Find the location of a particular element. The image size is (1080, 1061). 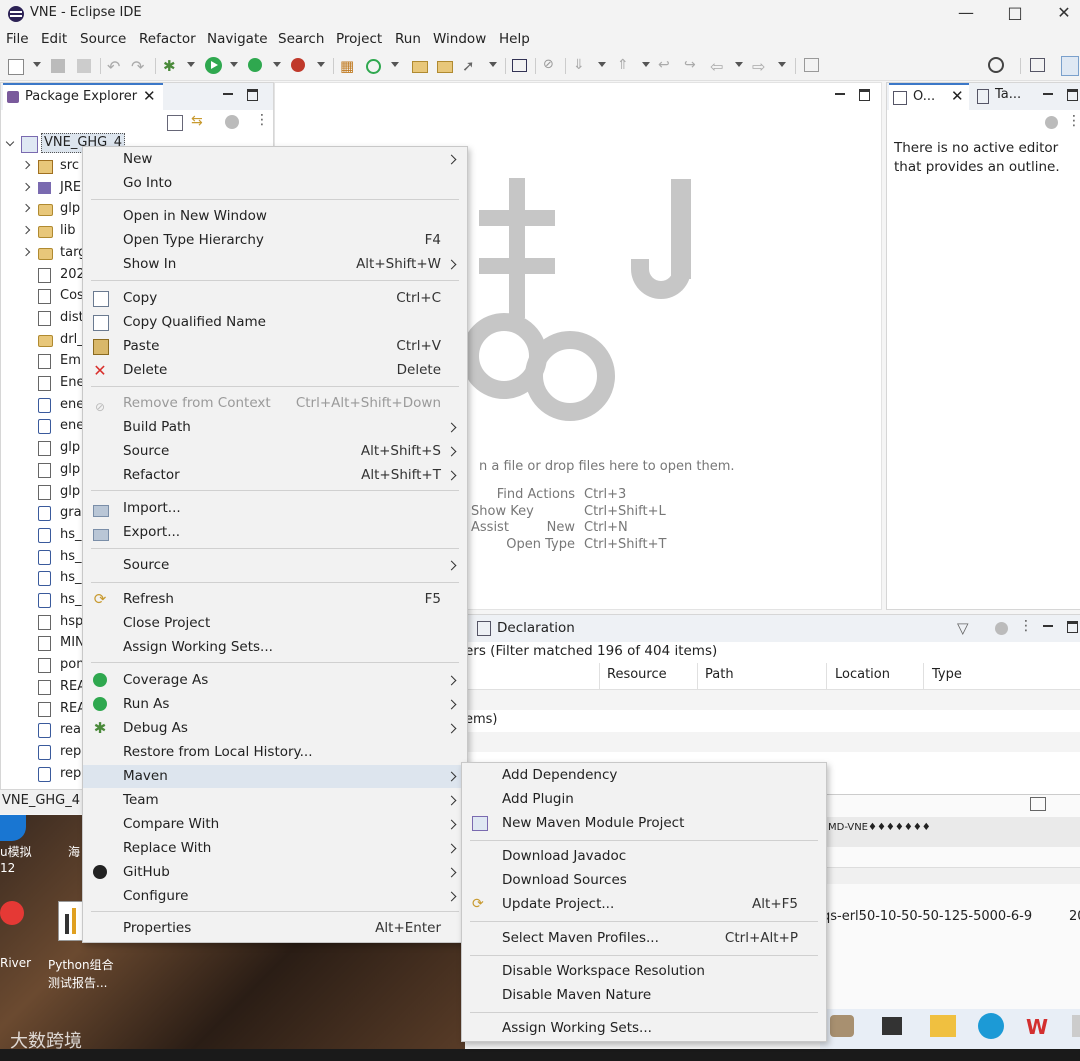

menu-item-close-project: Close Project is located at coordinates (275, 623).